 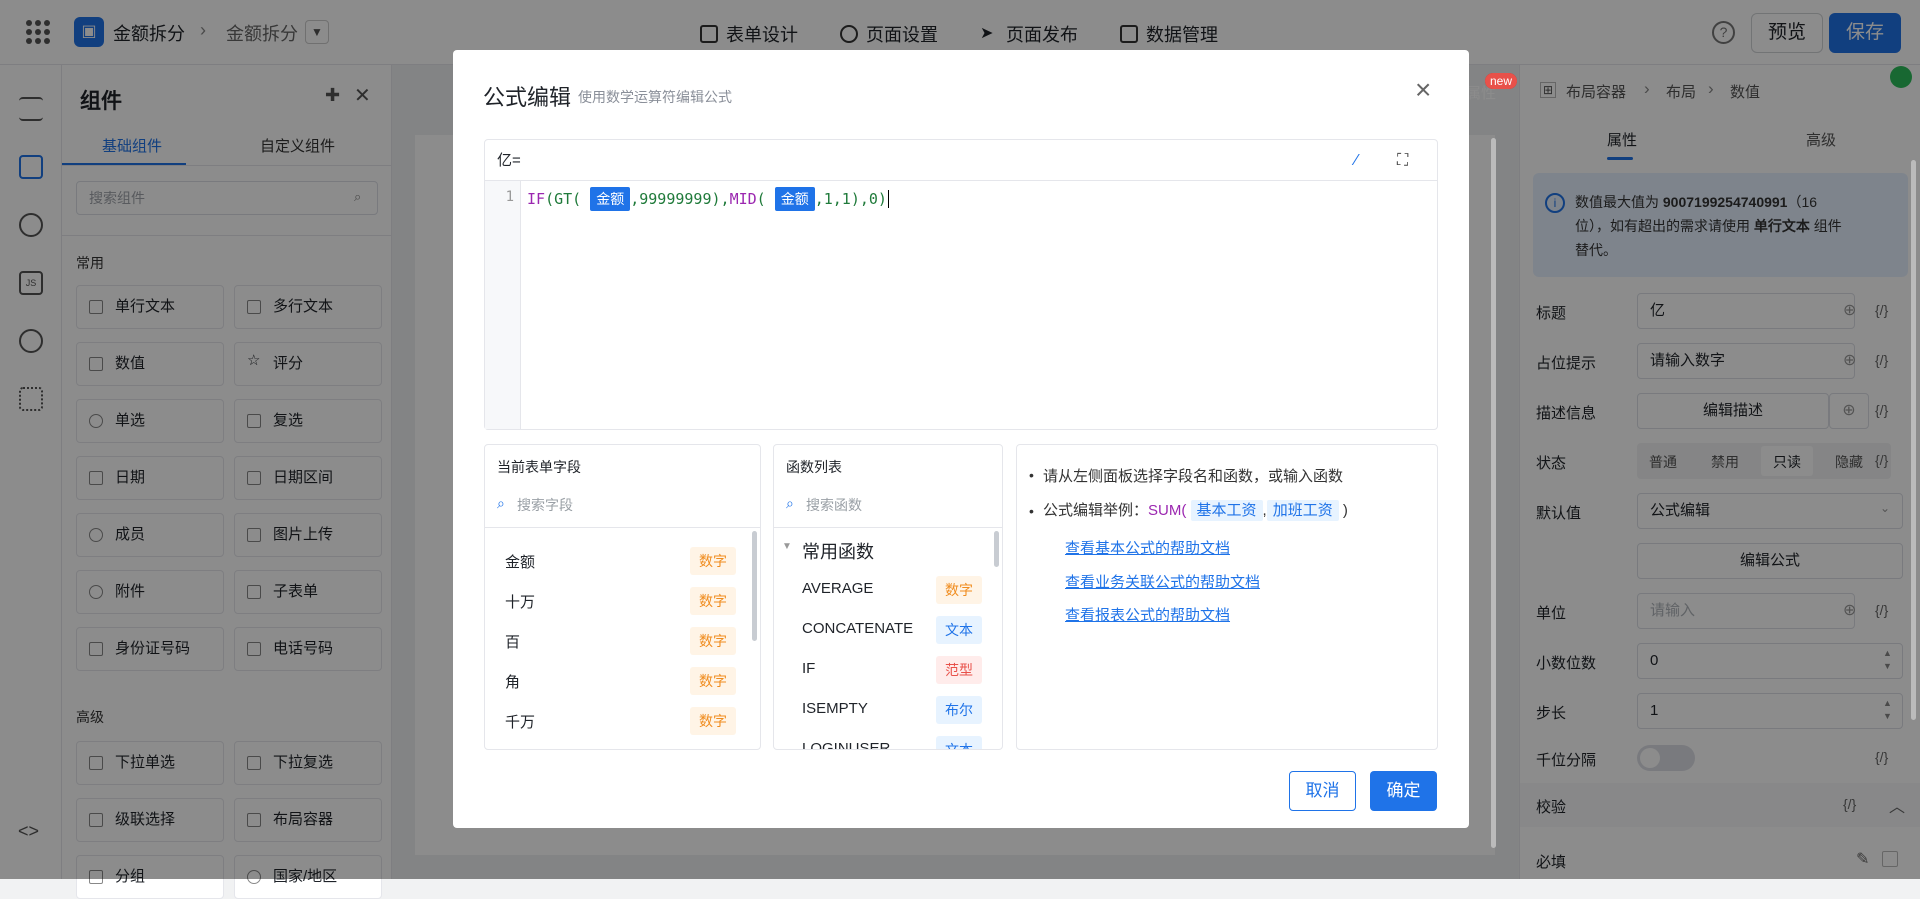 What do you see at coordinates (1913, 440) in the screenshot?
I see `panel-scrollbar` at bounding box center [1913, 440].